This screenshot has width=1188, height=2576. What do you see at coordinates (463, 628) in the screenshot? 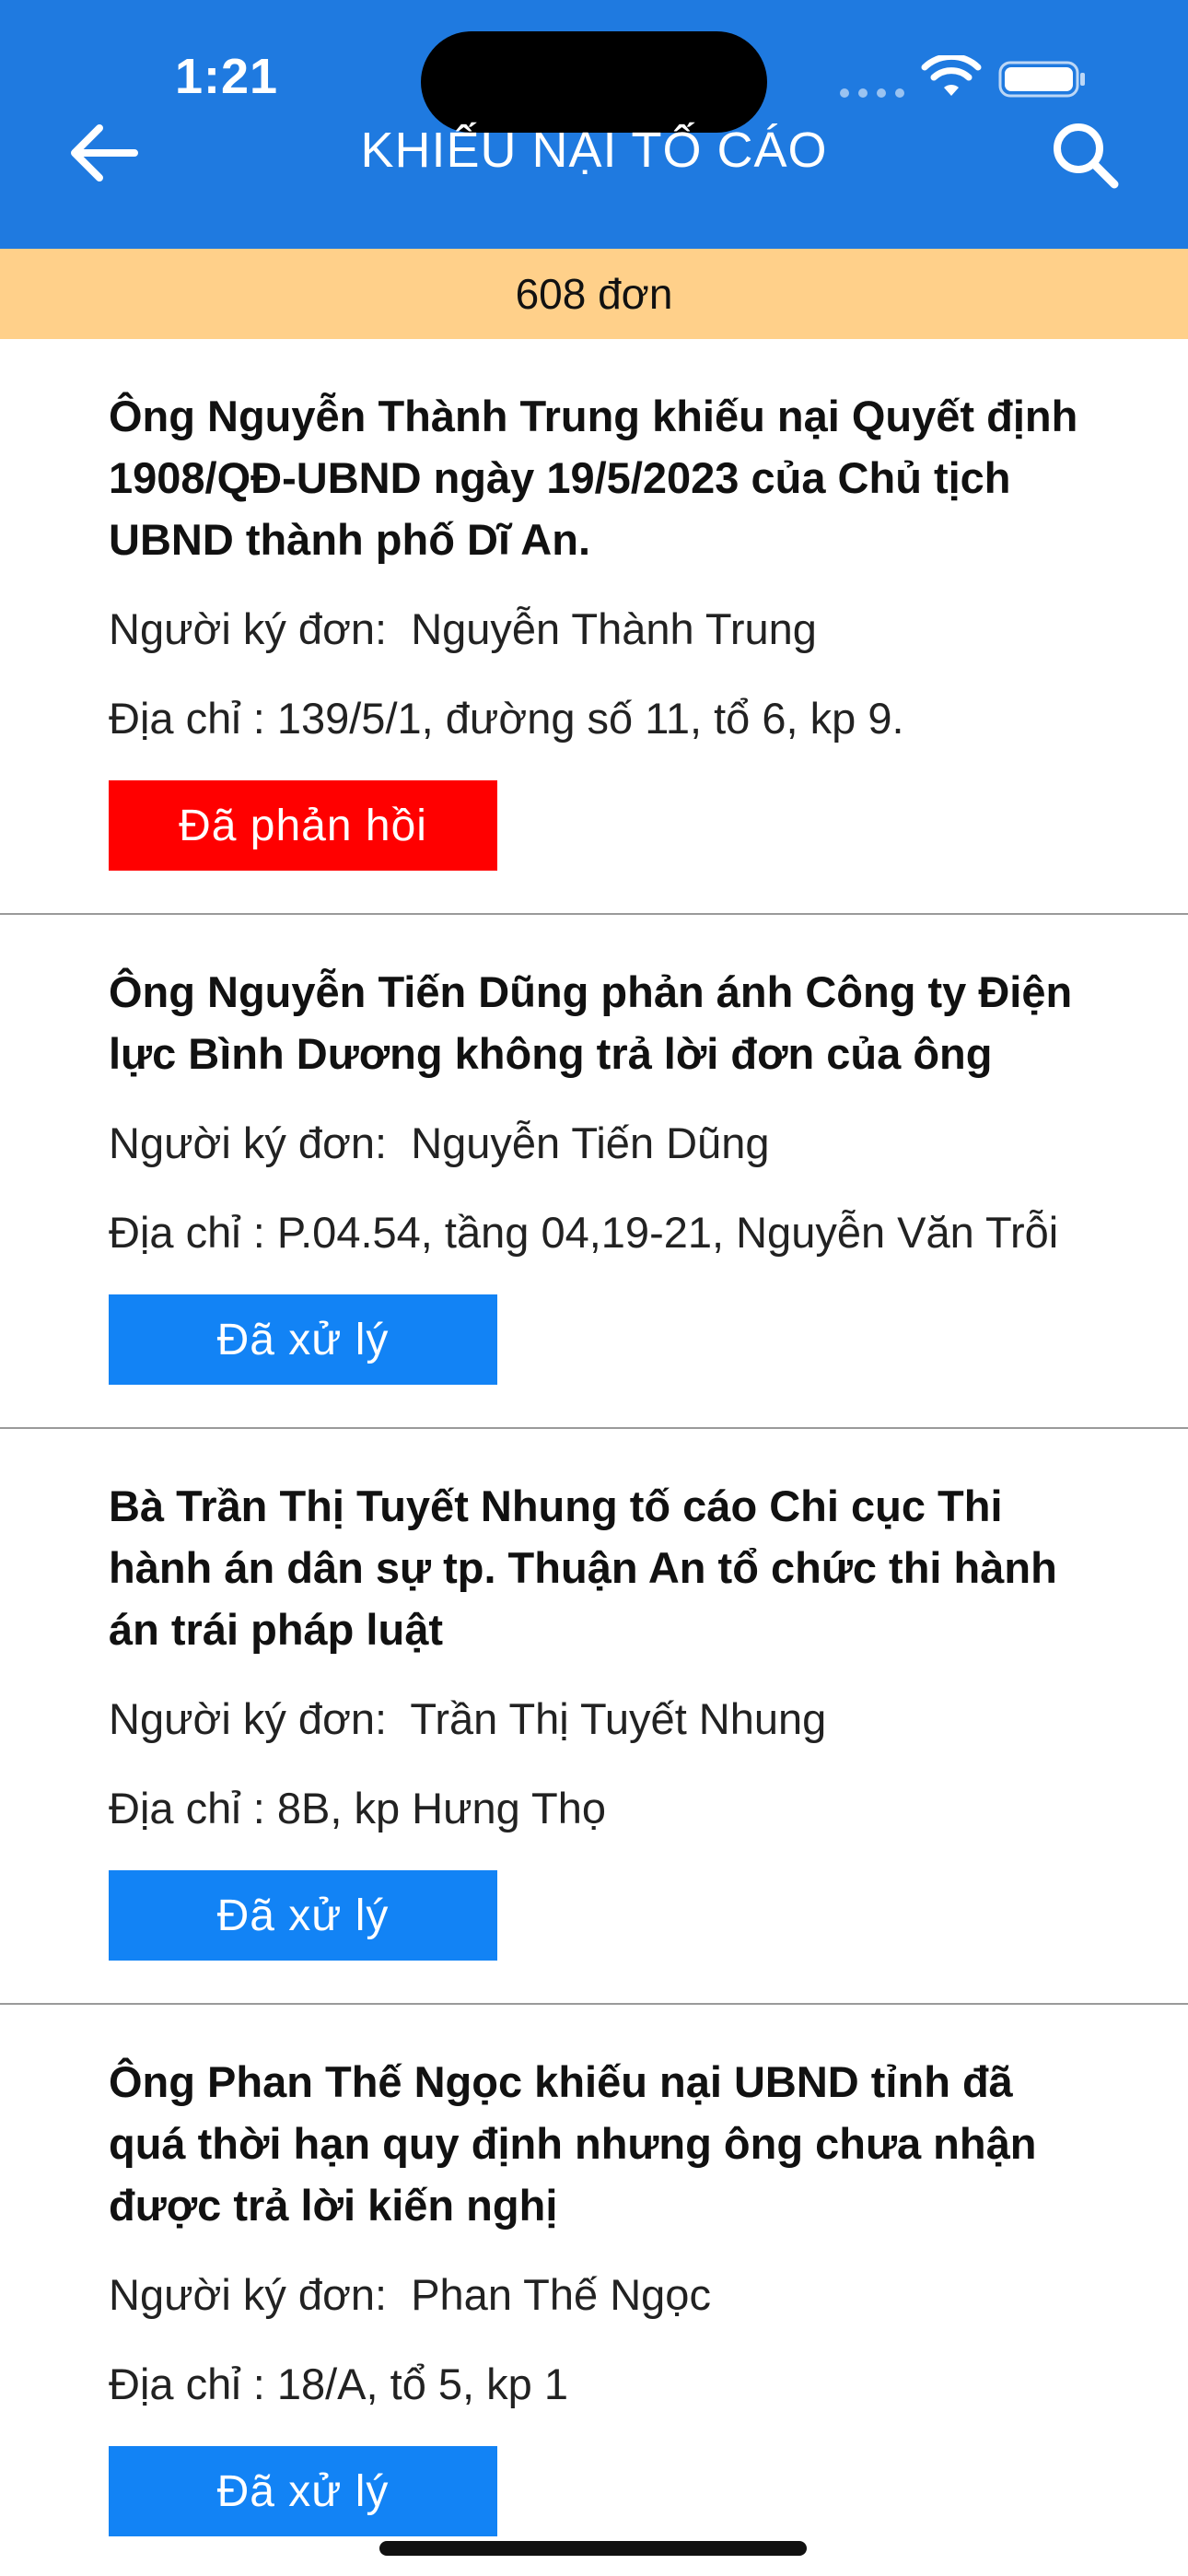
I see `signer-text: Người ký đơn: Nguyễn Thành Trung` at bounding box center [463, 628].